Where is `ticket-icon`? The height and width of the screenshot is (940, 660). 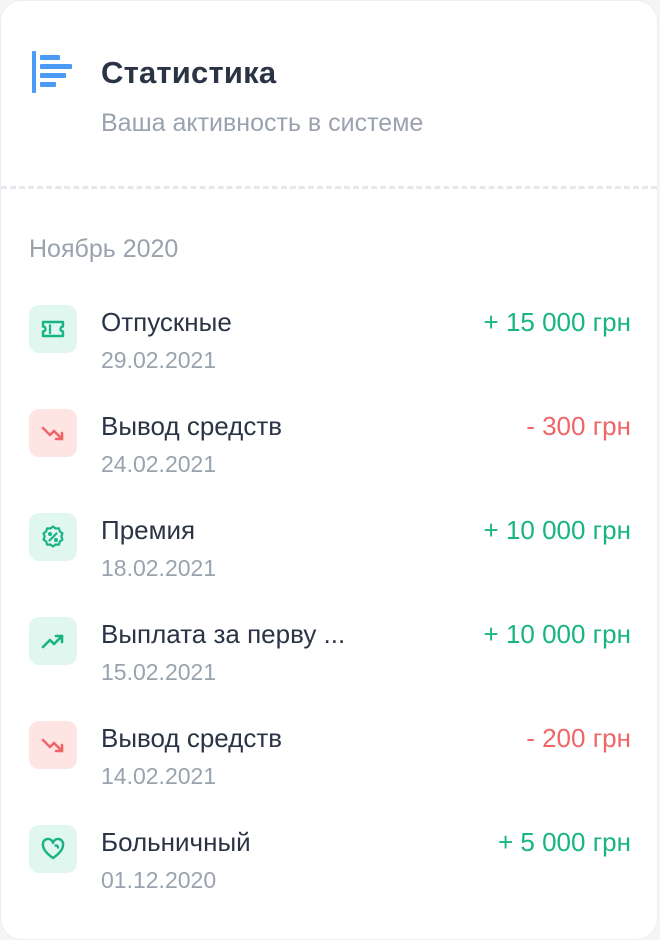 ticket-icon is located at coordinates (53, 329).